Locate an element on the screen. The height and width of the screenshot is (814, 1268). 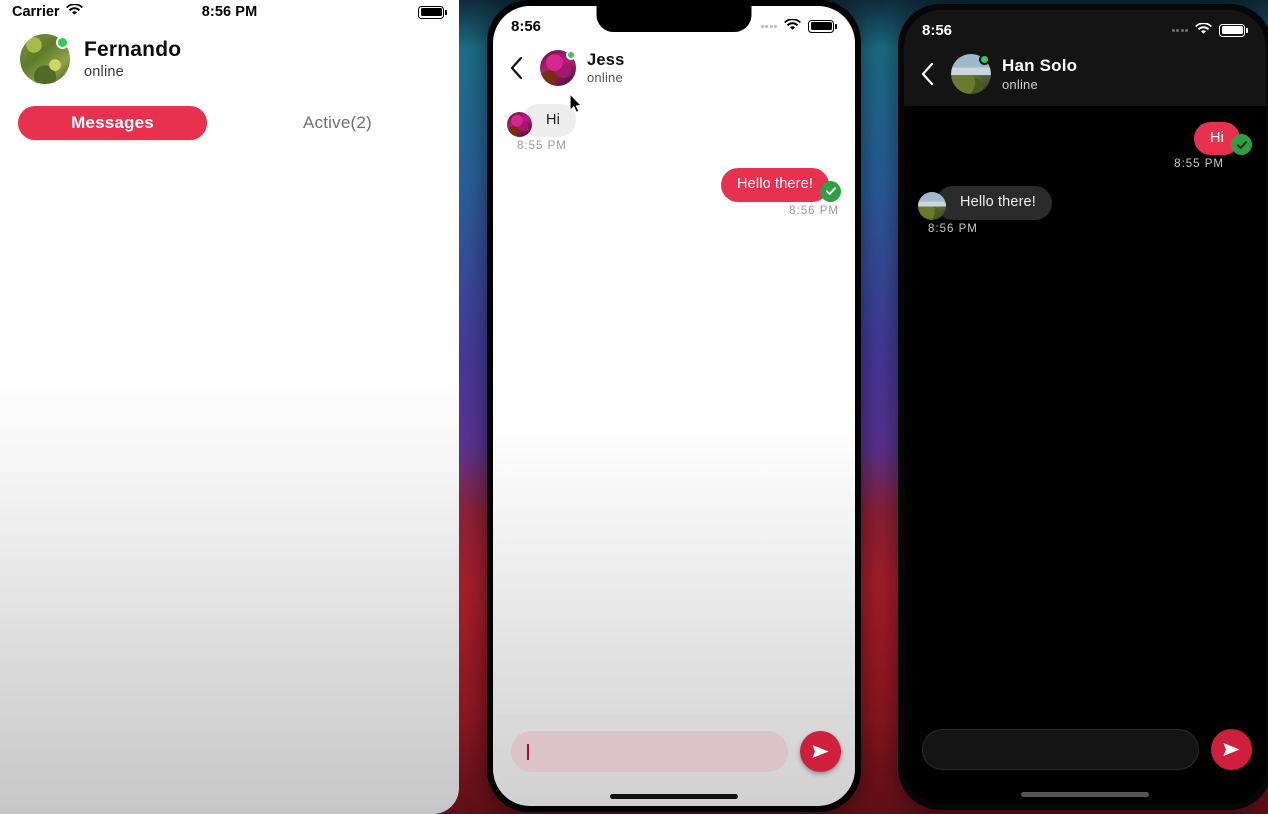
user-profile-header: Fernando online is located at coordinates (229, 54).